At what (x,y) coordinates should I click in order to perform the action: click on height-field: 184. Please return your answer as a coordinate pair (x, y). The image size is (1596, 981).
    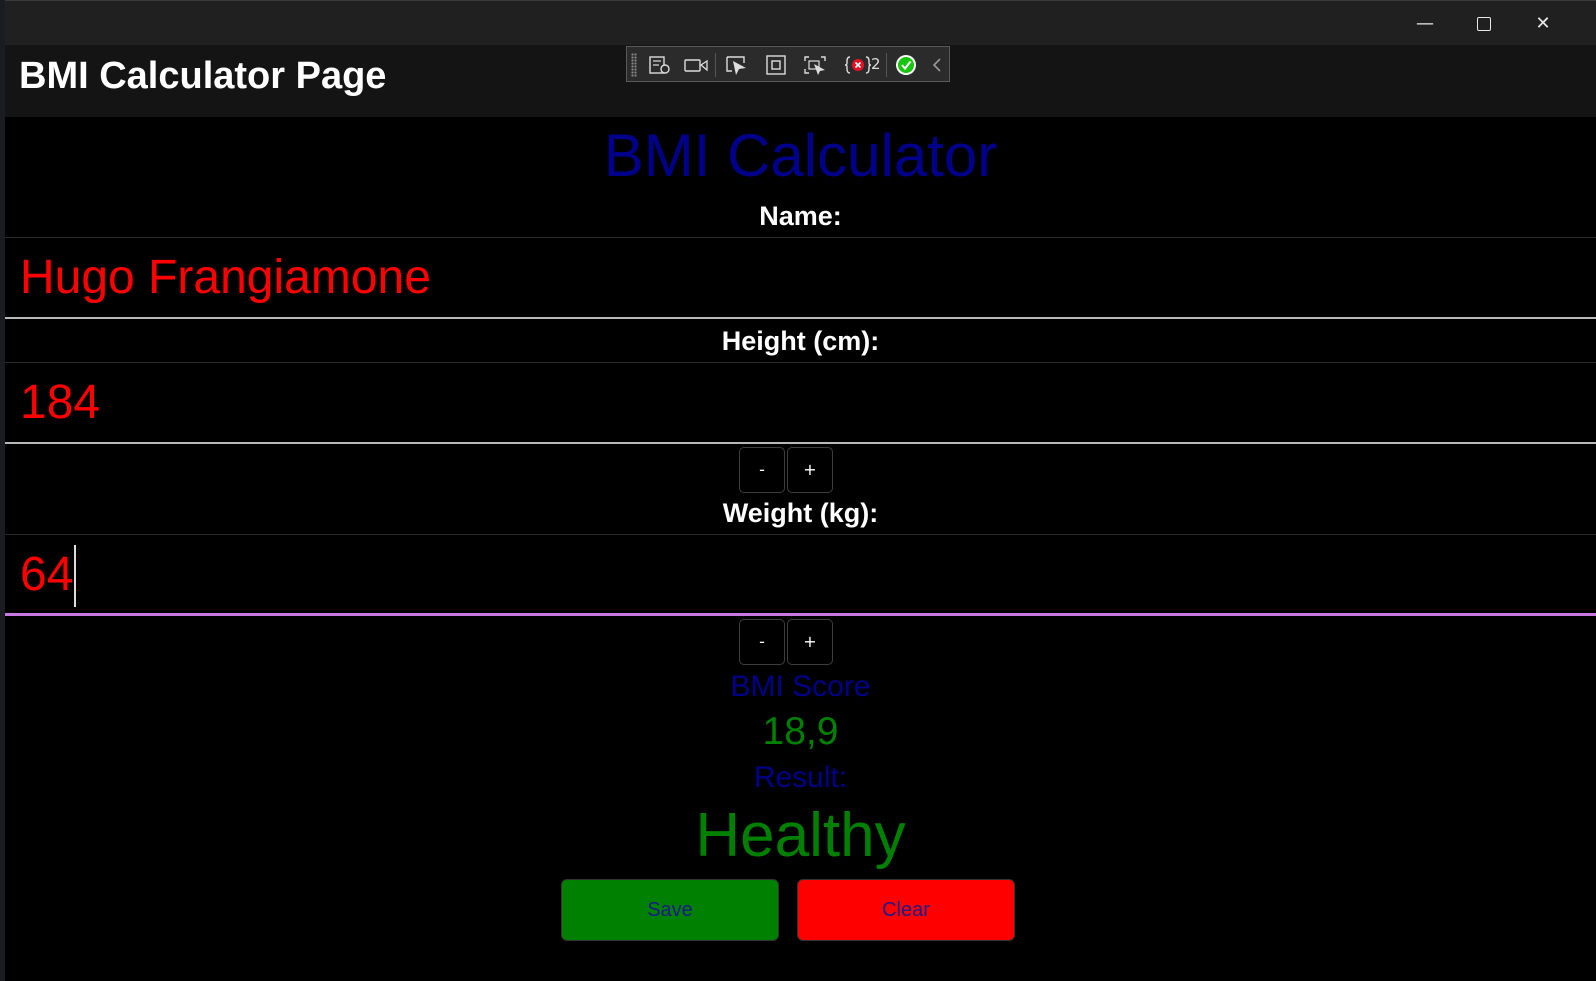
    Looking at the image, I should click on (800, 403).